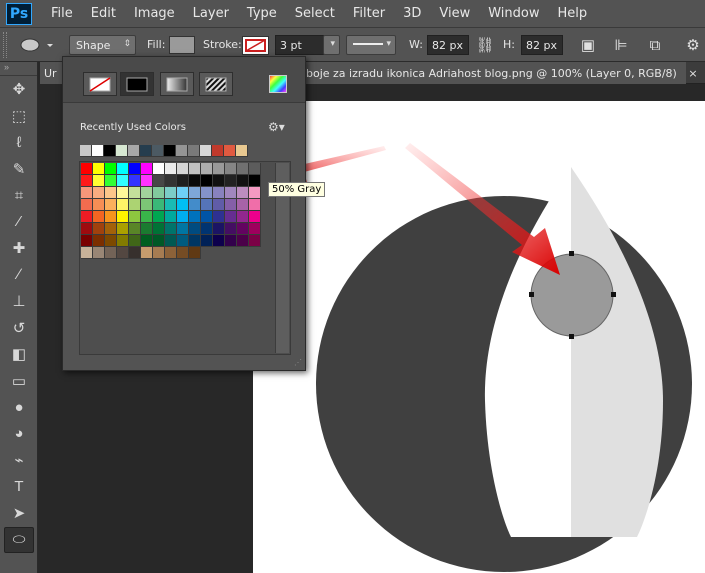 Image resolution: width=705 pixels, height=573 pixels. Describe the element at coordinates (216, 84) in the screenshot. I see `pattern-fill-button` at that location.